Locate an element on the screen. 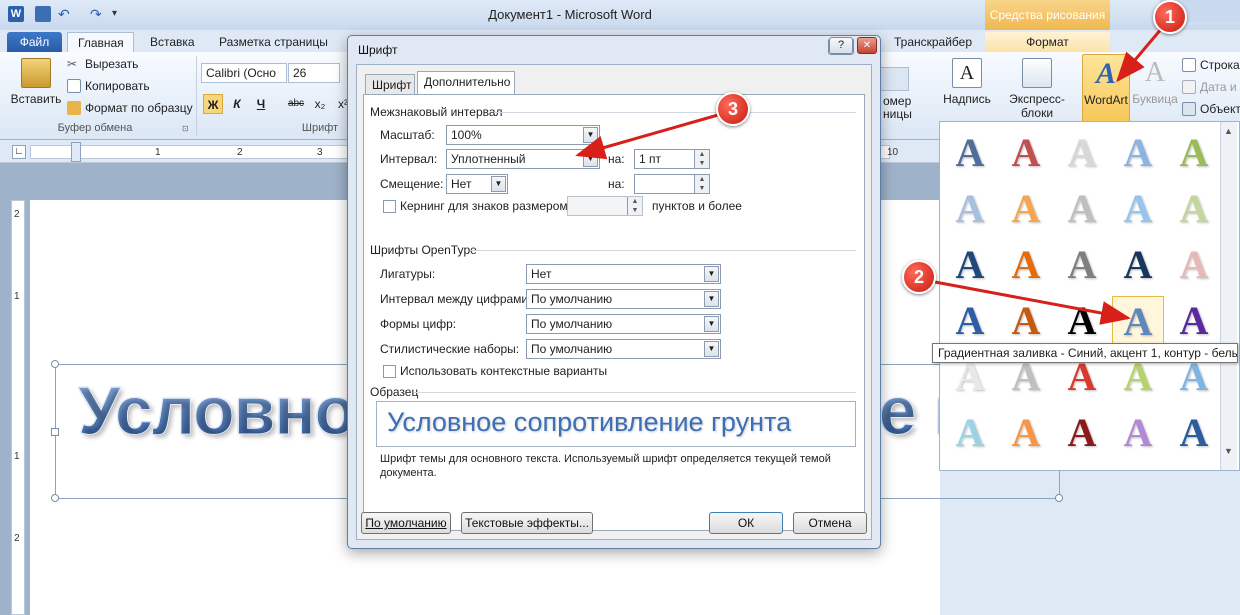 The height and width of the screenshot is (615, 1240). number-forms-select: По умолчанию ▼ is located at coordinates (623, 324).